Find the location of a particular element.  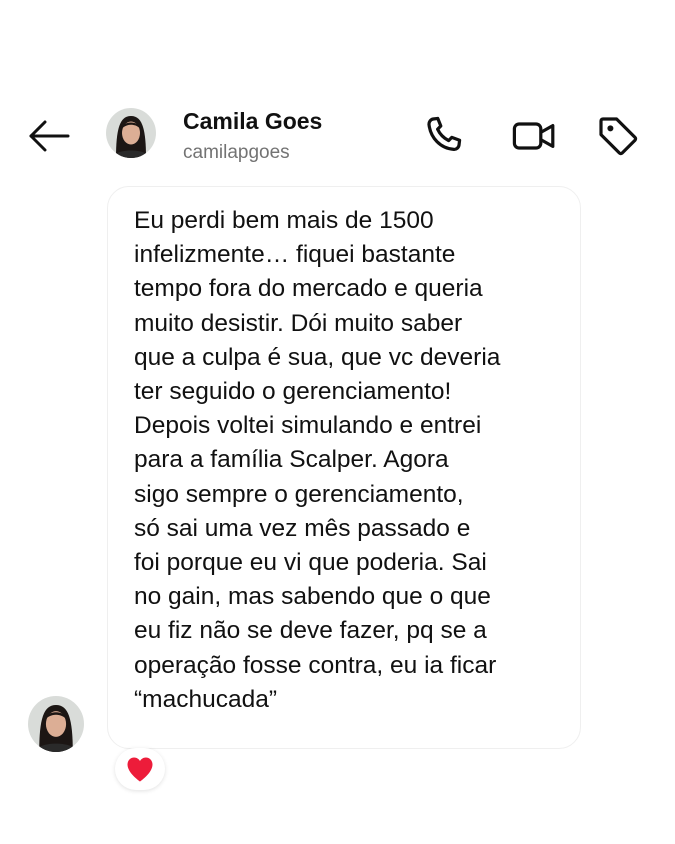

sender-avatar is located at coordinates (56, 724).